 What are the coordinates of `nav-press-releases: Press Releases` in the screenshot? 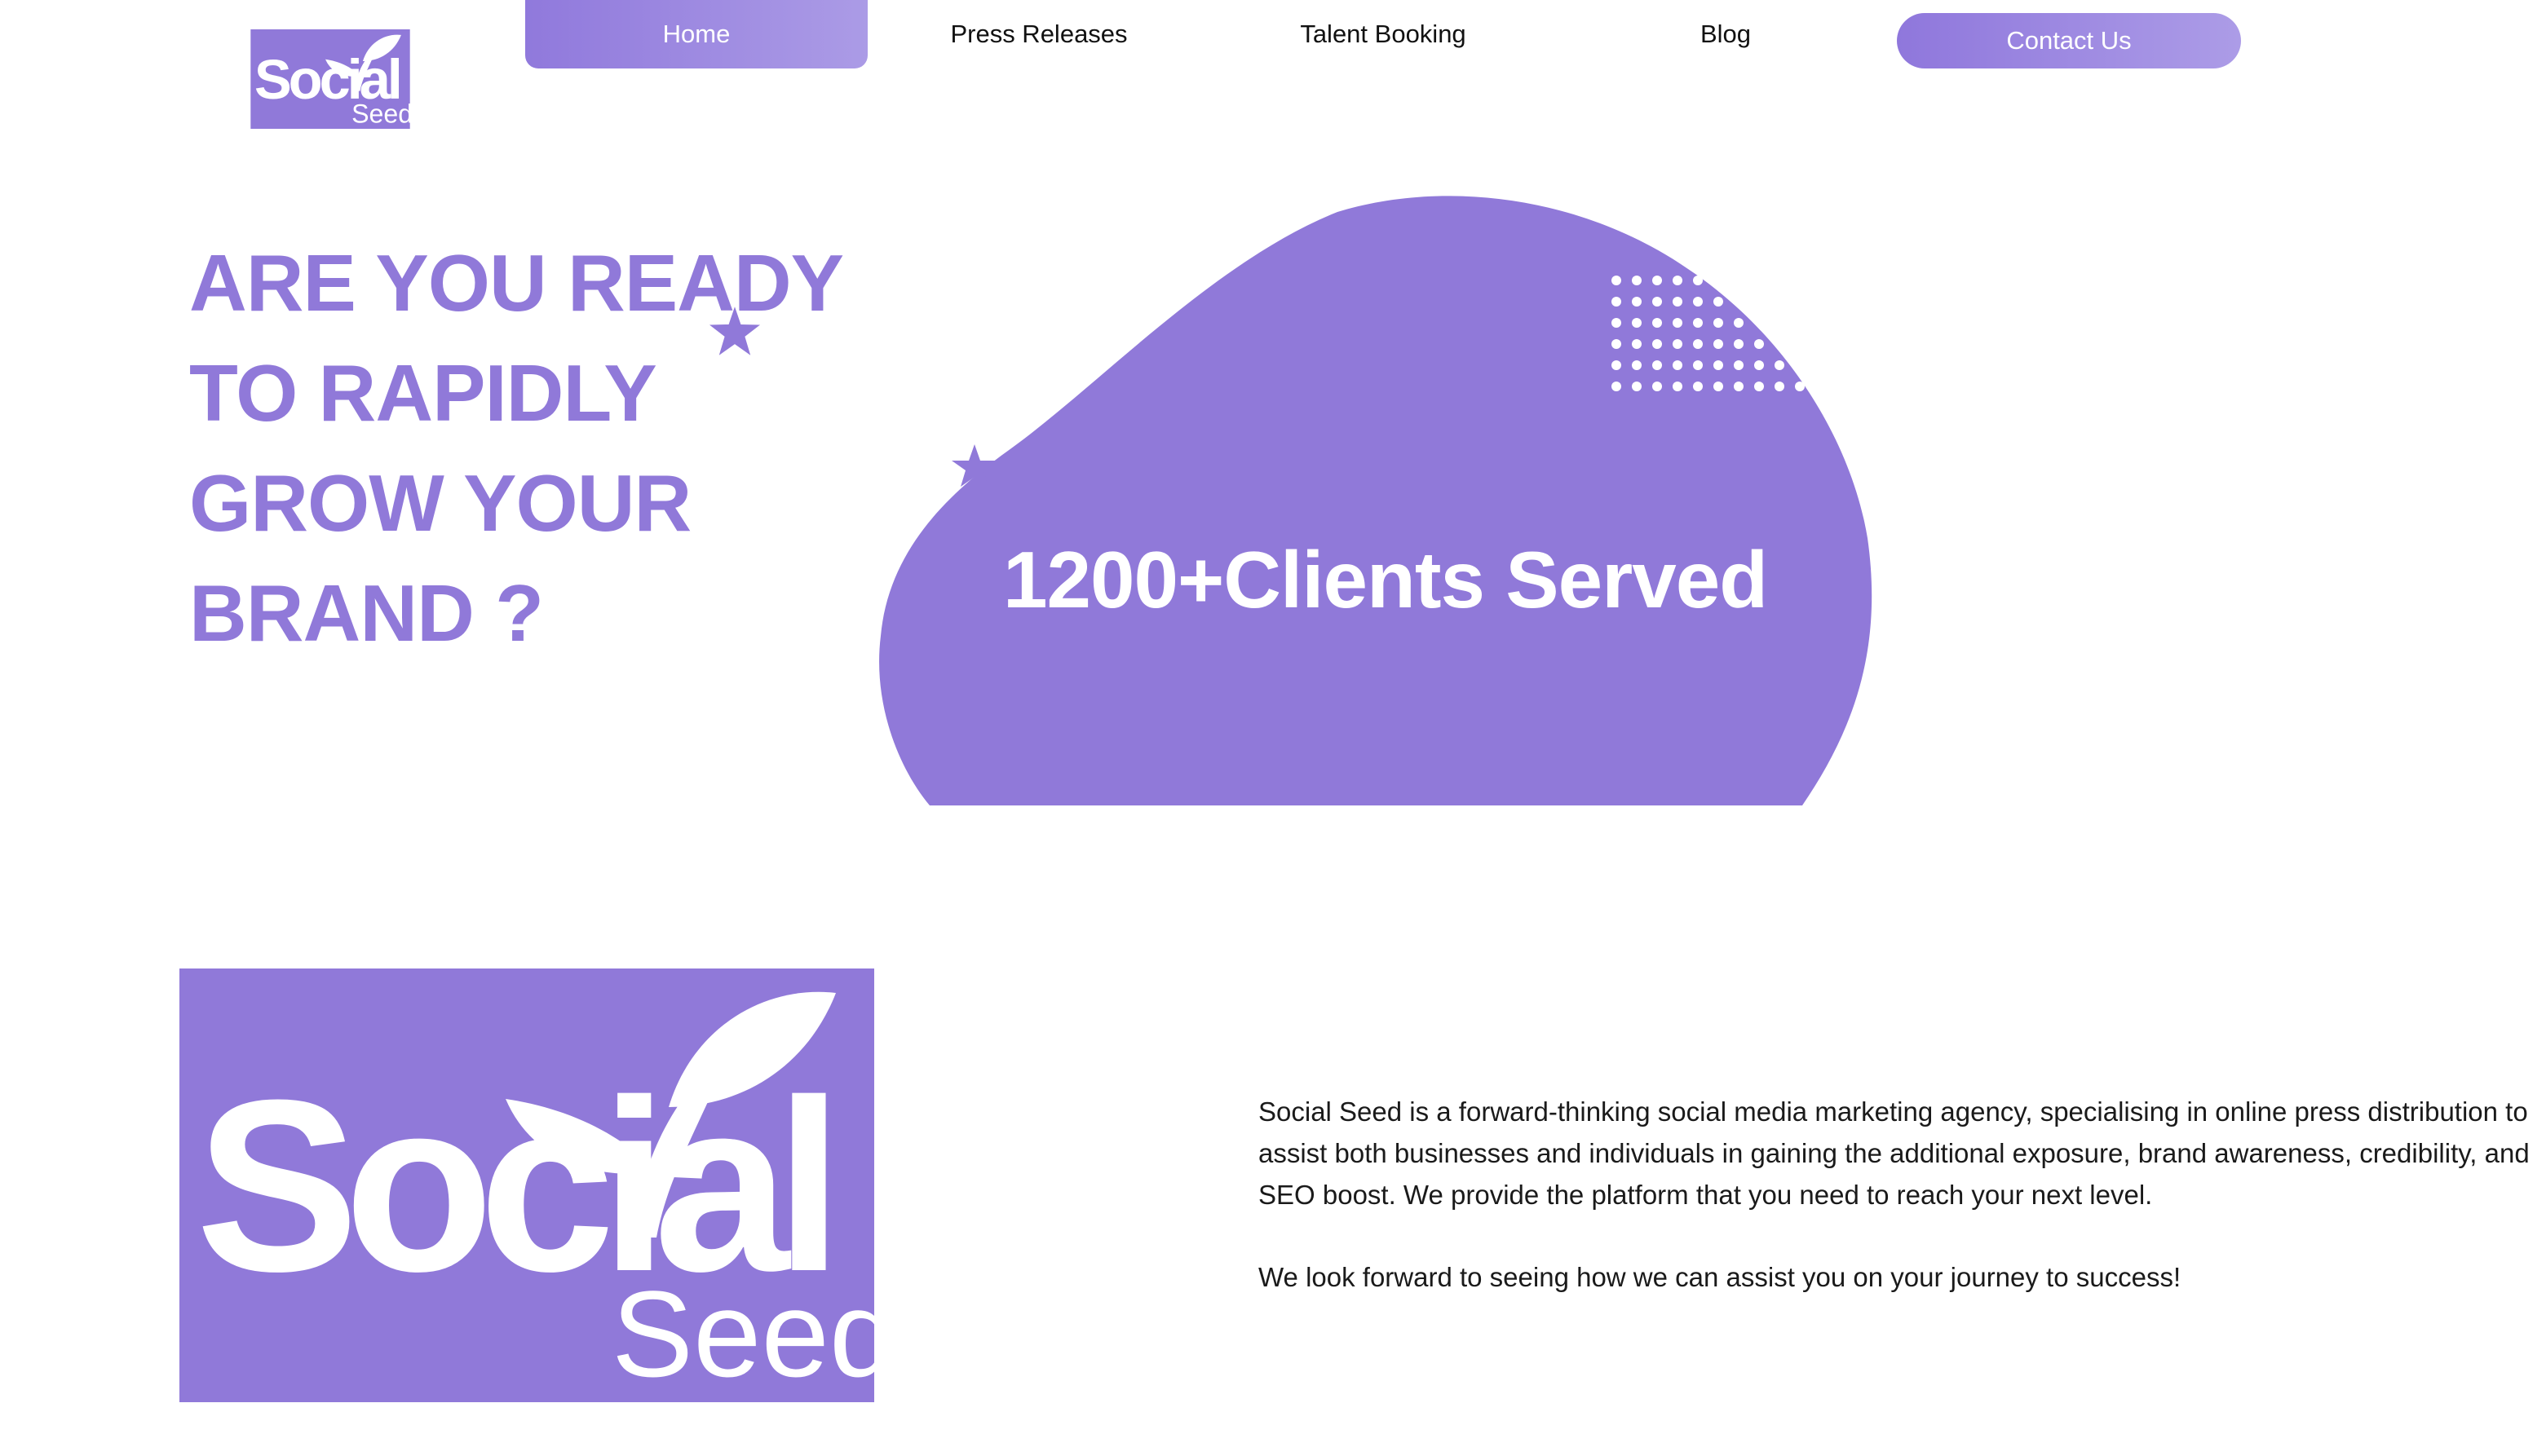 It's located at (1039, 34).